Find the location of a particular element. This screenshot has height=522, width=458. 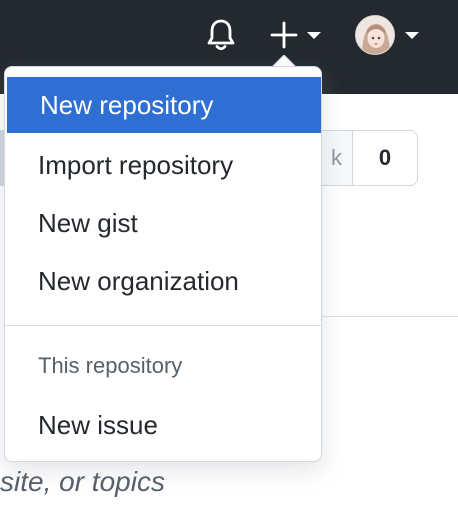

menu-item-import-repository: Import repository is located at coordinates (163, 165).